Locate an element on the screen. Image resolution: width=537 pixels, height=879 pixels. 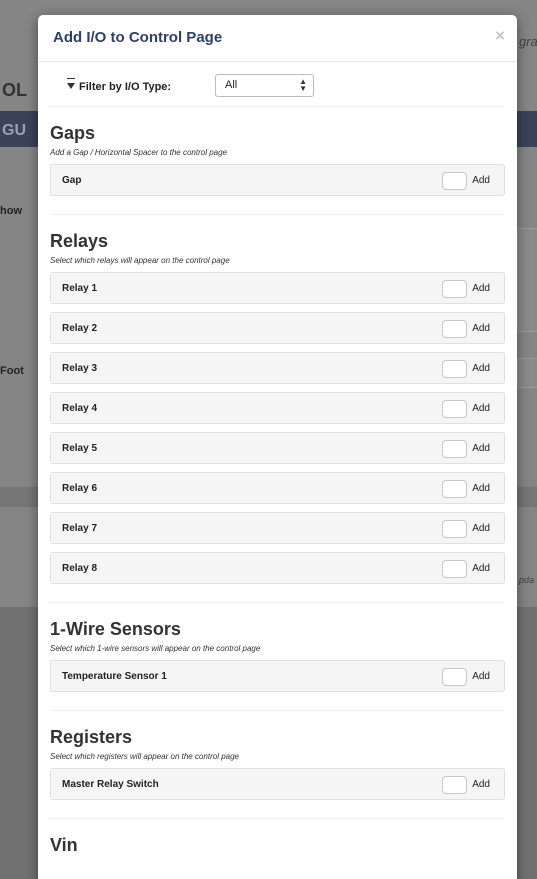
filter-label-group: Filter by I/O Type: is located at coordinates (119, 85).